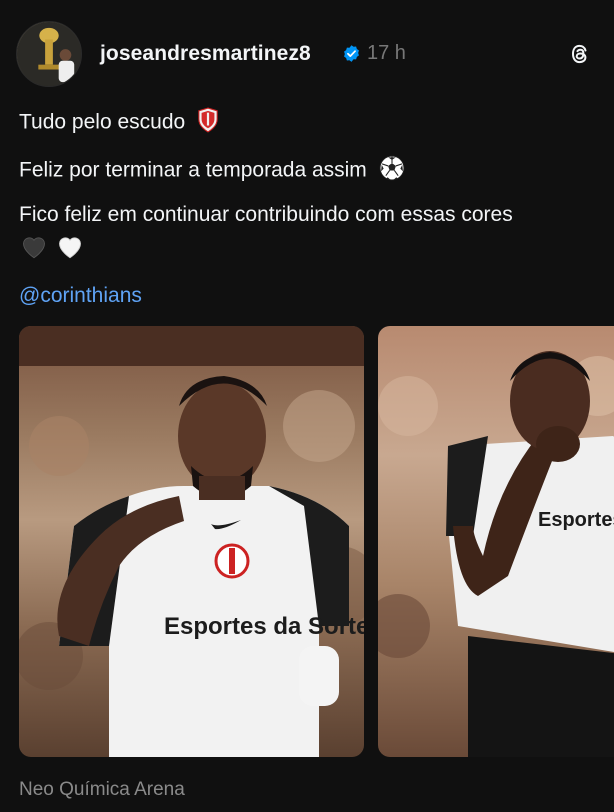  What do you see at coordinates (102, 790) in the screenshot?
I see `location-tag: Neo Química Arena` at bounding box center [102, 790].